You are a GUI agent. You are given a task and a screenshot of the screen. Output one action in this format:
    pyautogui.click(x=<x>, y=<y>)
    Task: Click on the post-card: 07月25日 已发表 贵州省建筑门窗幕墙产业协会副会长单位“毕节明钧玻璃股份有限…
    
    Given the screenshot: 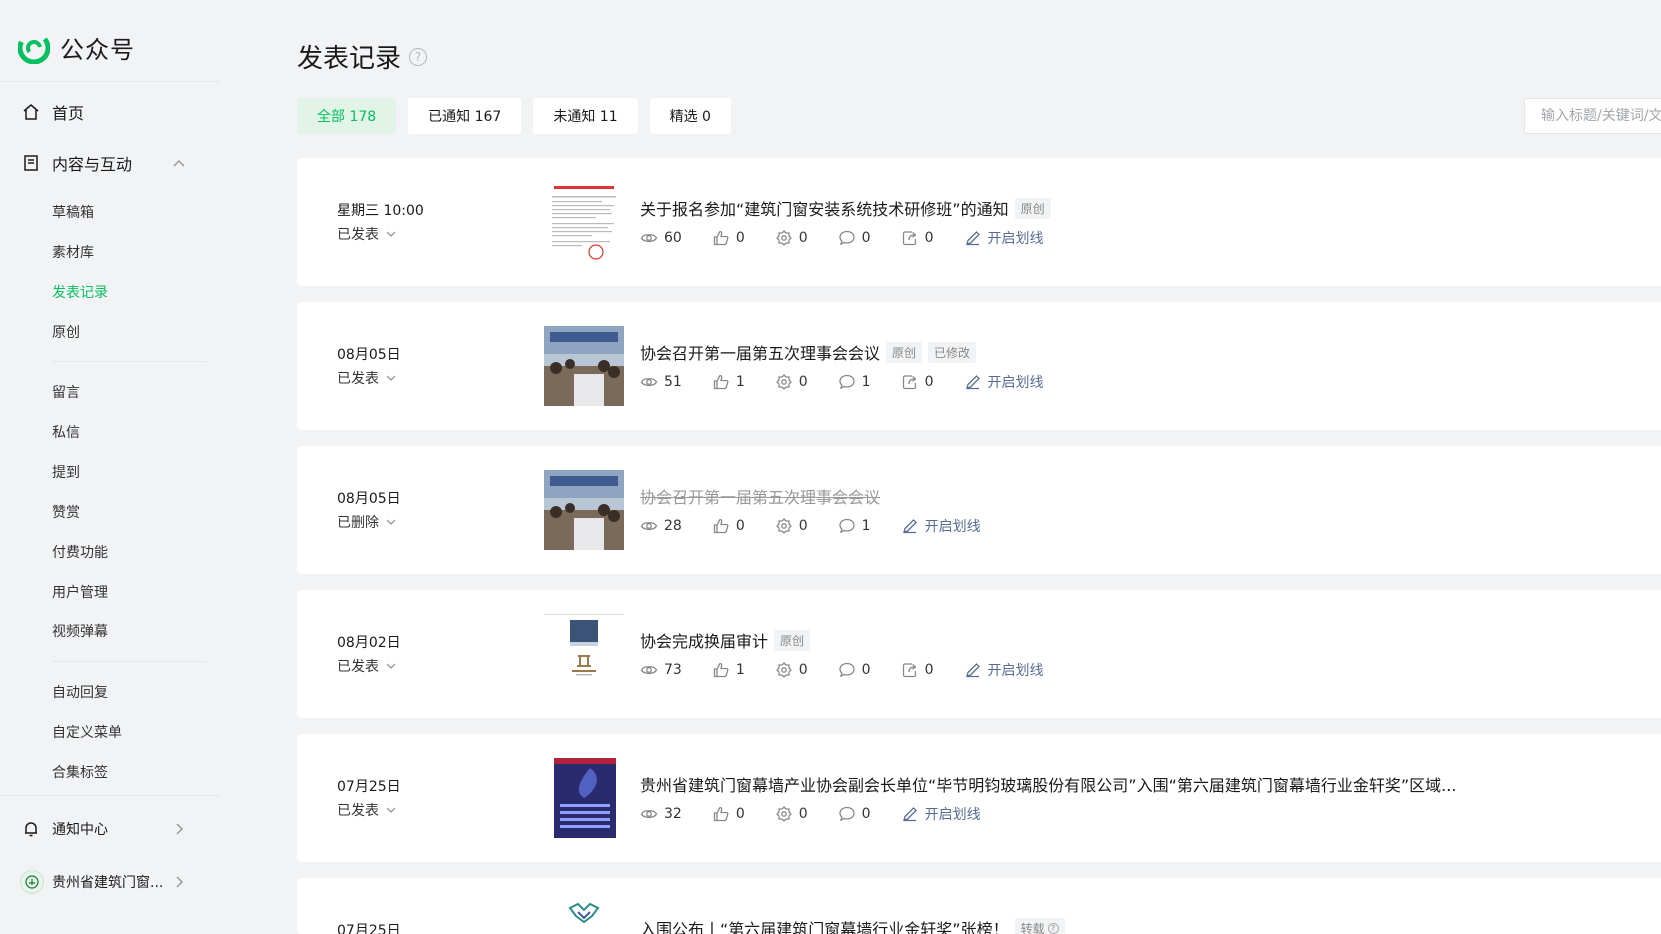 What is the action you would take?
    pyautogui.click(x=979, y=798)
    